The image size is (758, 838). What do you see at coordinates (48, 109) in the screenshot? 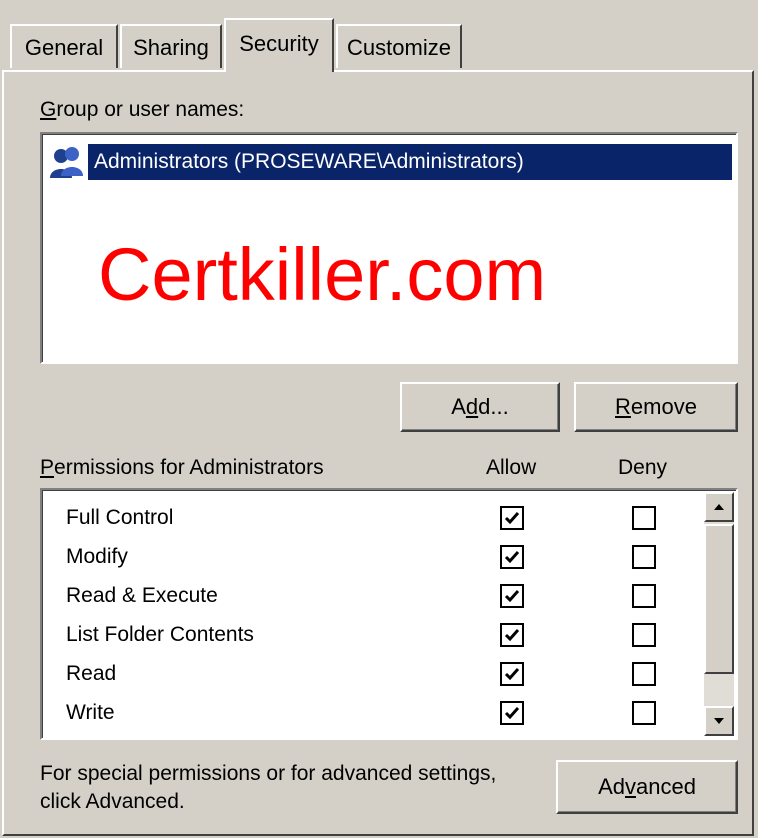
I see `group-label-mnemonic: G` at bounding box center [48, 109].